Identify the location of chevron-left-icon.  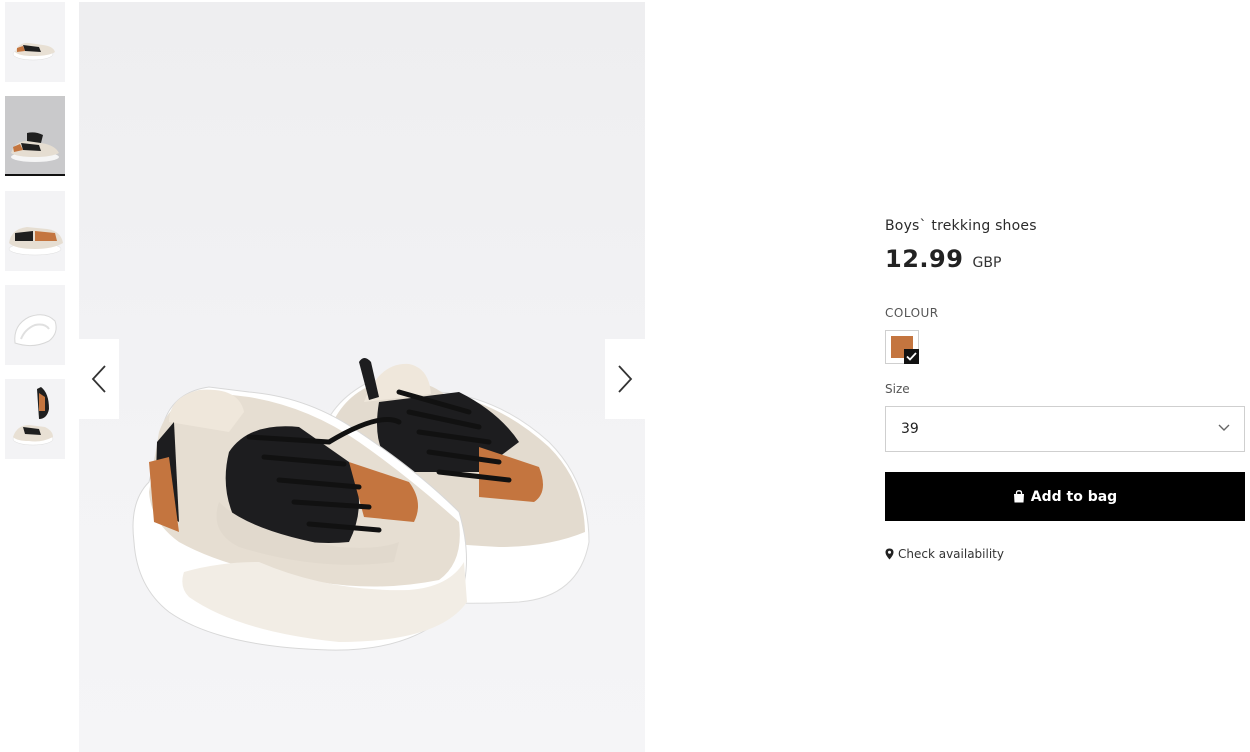
(98, 379).